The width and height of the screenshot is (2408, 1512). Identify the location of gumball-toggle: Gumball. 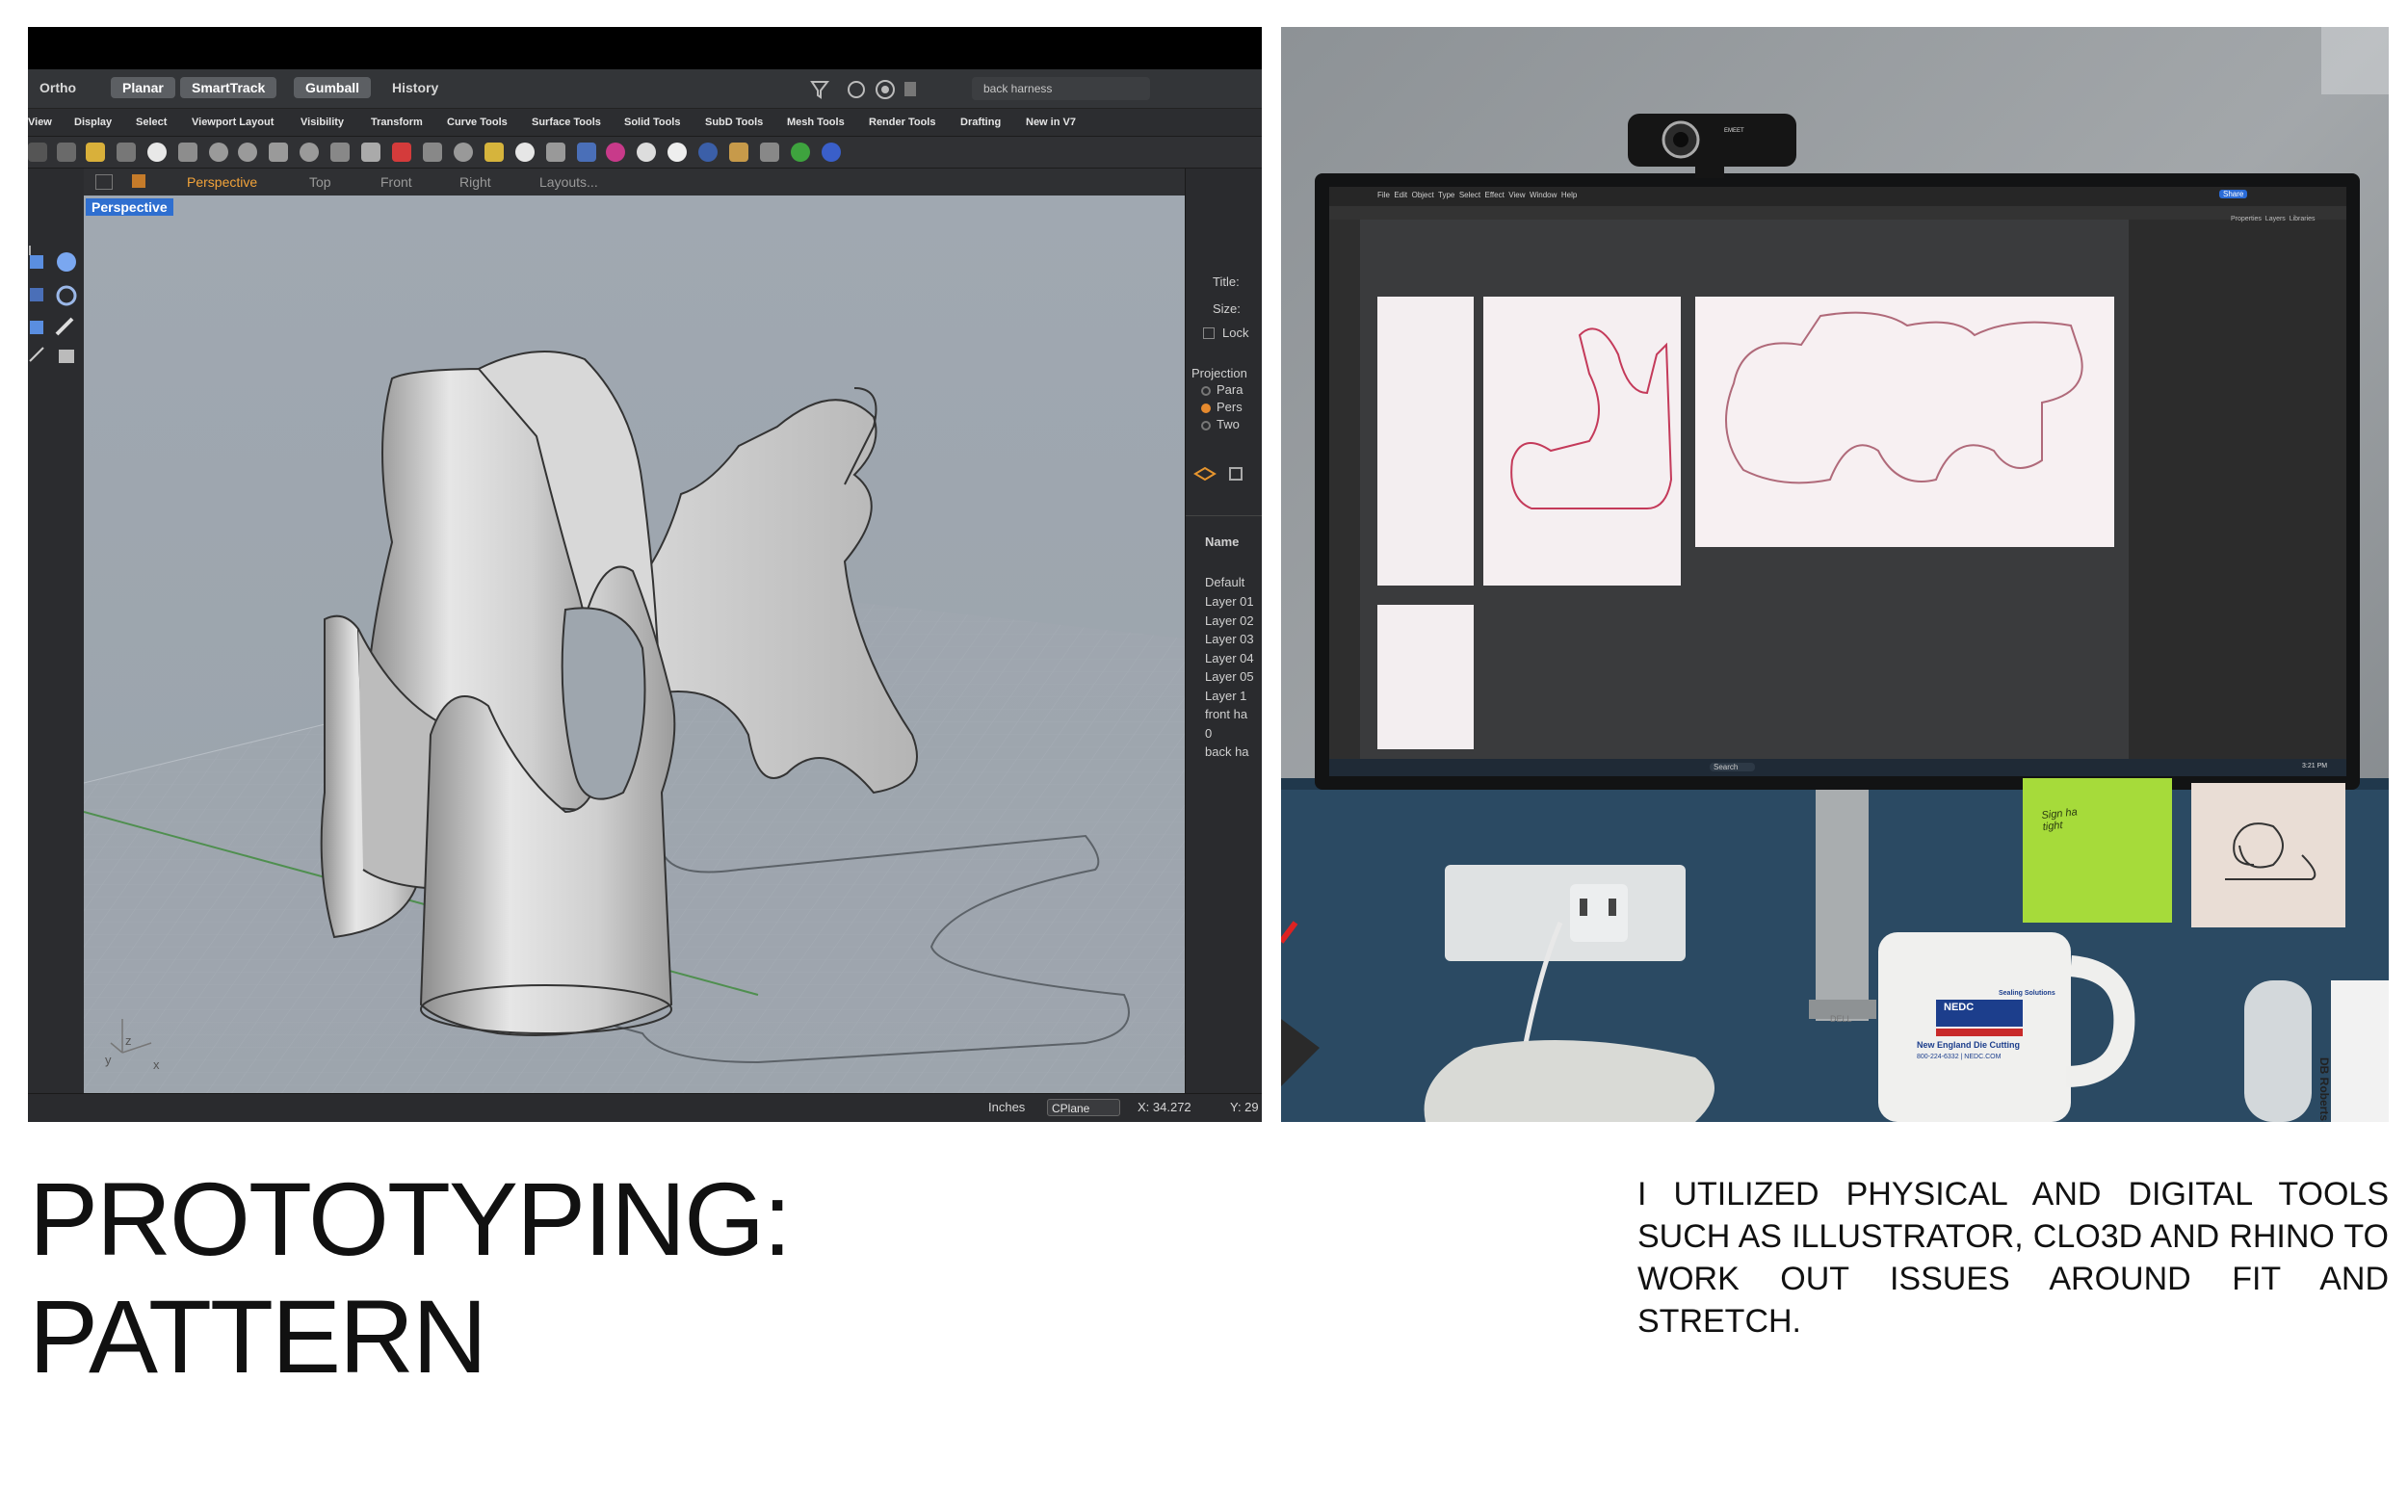
(333, 87).